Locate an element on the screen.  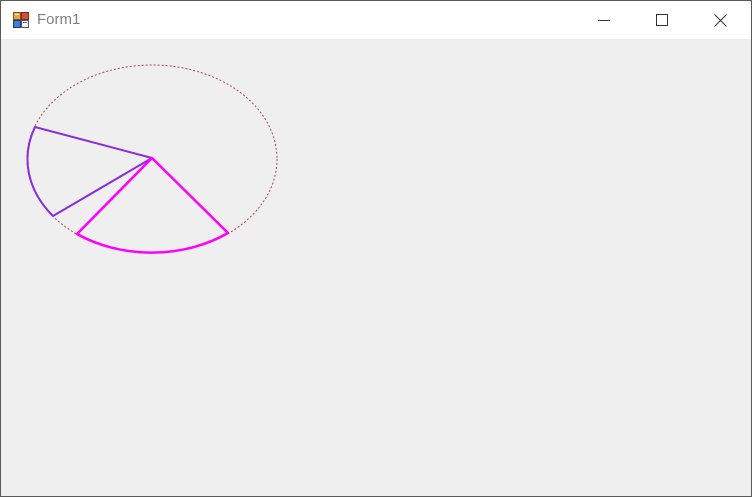
minimize-icon is located at coordinates (604, 20).